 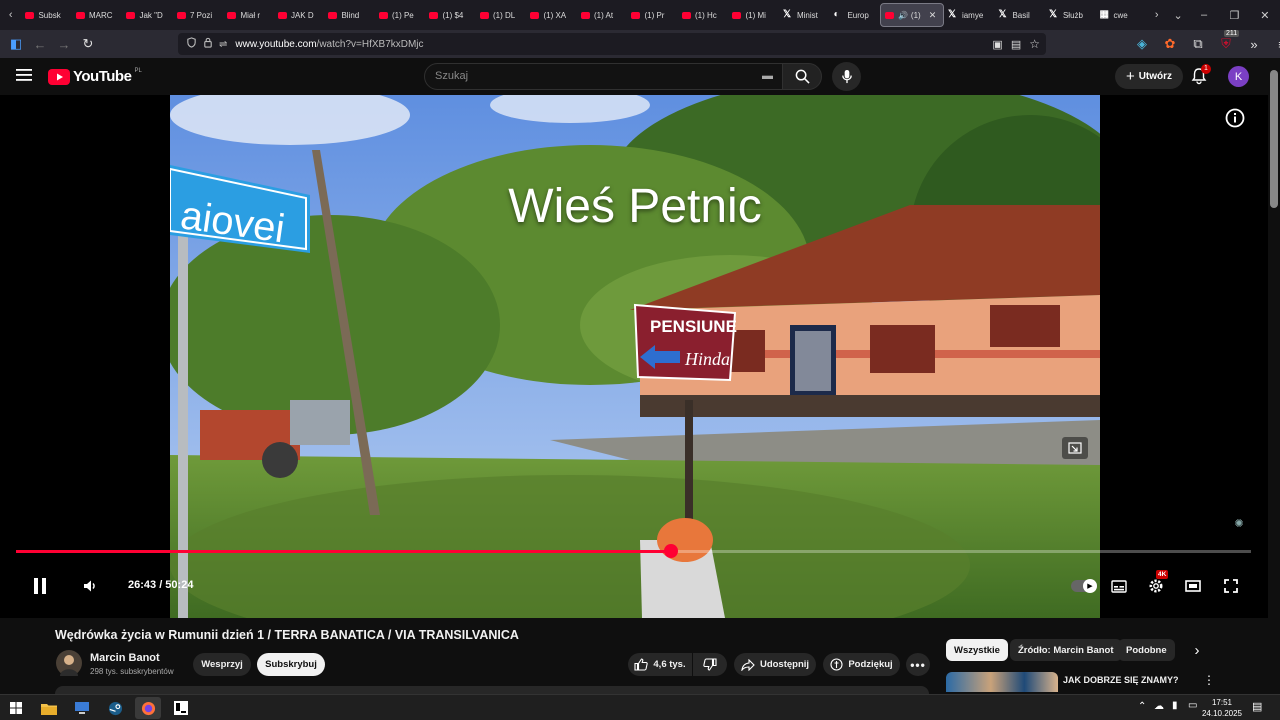 I want to click on extensions-puzzle-icon: ⧉, so click(x=1198, y=44).